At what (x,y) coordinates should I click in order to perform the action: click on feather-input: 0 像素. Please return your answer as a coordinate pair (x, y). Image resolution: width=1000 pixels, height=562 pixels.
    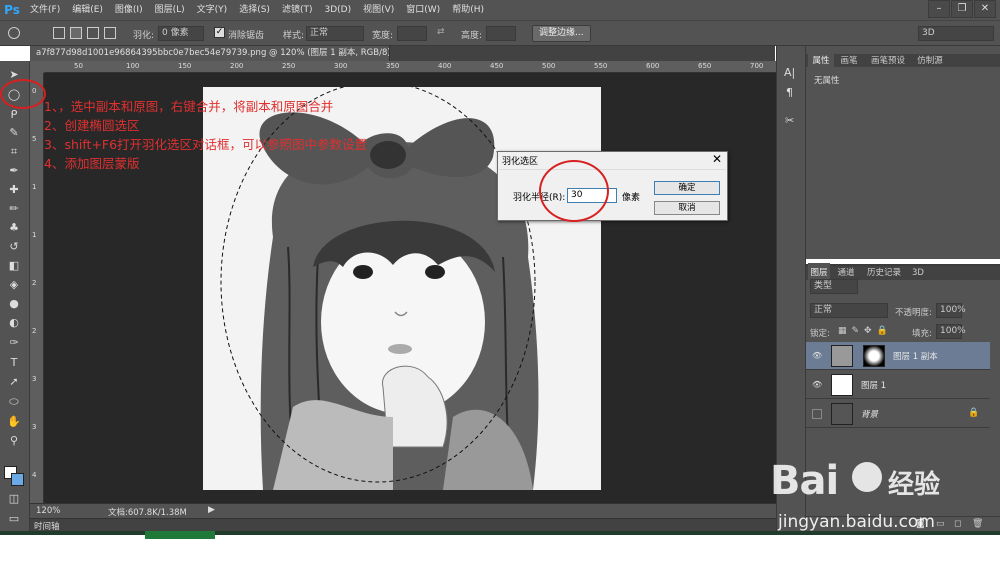
    Looking at the image, I should click on (181, 33).